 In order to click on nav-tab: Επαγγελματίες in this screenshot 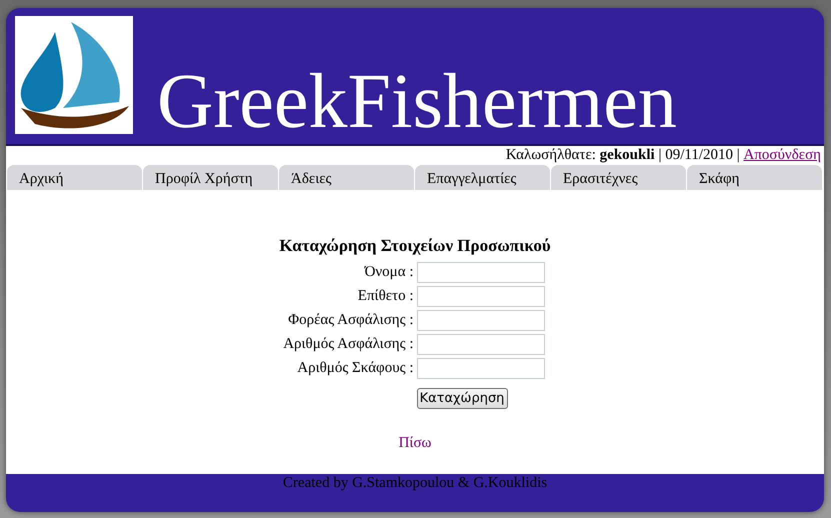, I will do `click(482, 177)`.